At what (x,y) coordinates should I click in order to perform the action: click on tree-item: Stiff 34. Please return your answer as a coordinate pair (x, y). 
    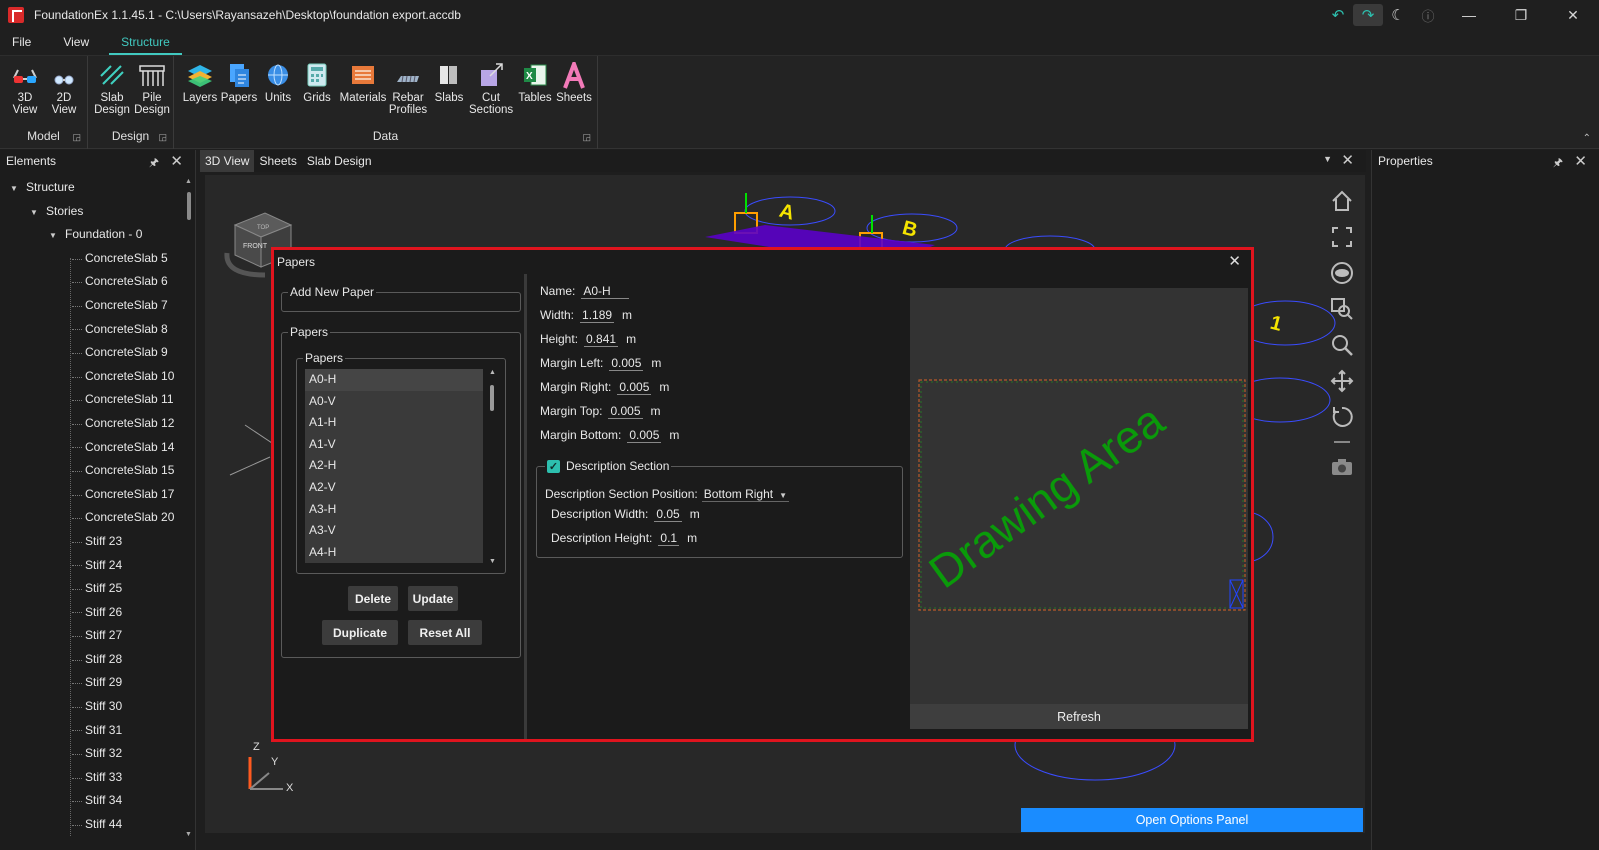
    Looking at the image, I should click on (93, 801).